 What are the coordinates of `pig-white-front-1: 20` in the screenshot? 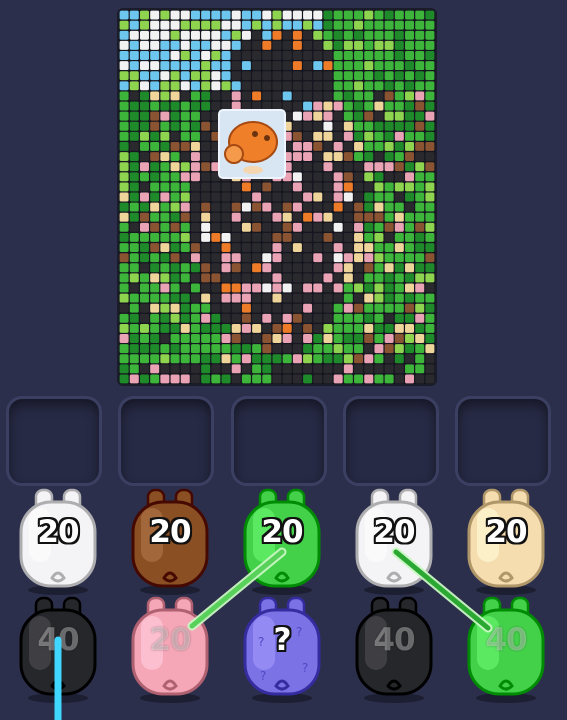 It's located at (58, 542).